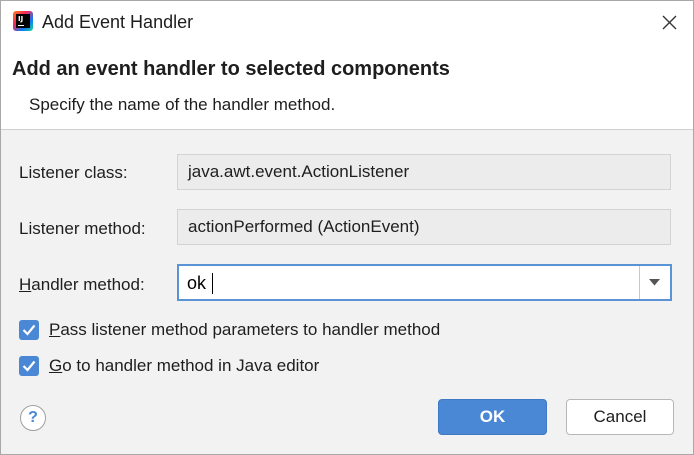  I want to click on handler-method-mnemonic: H, so click(25, 284).